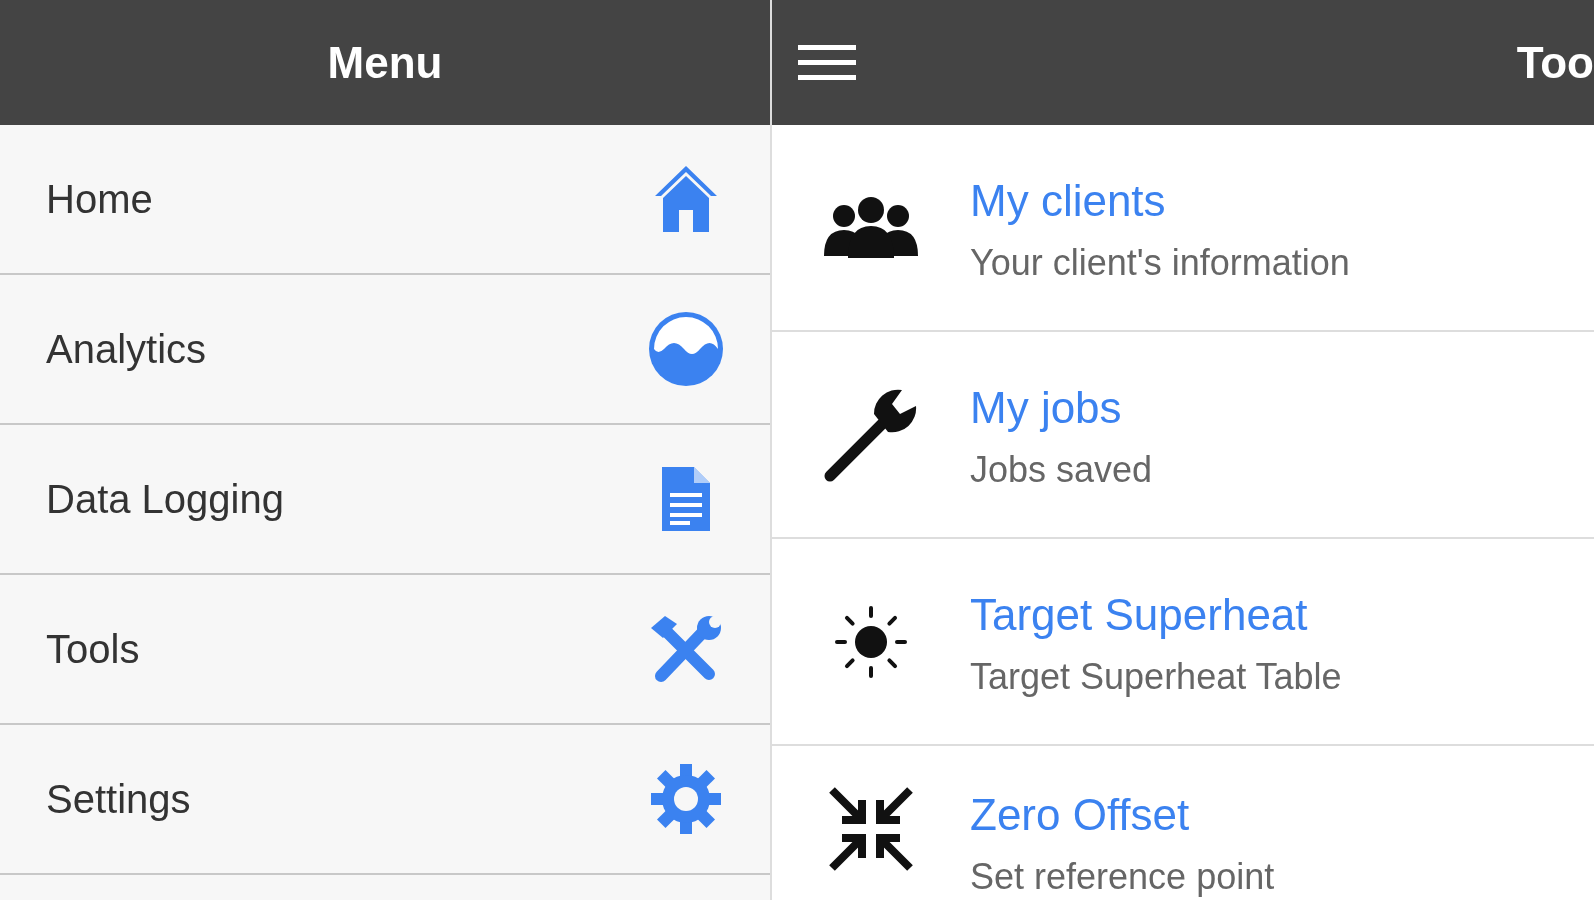 Image resolution: width=1594 pixels, height=900 pixels. Describe the element at coordinates (385, 350) in the screenshot. I see `menu-item: Analytics` at that location.